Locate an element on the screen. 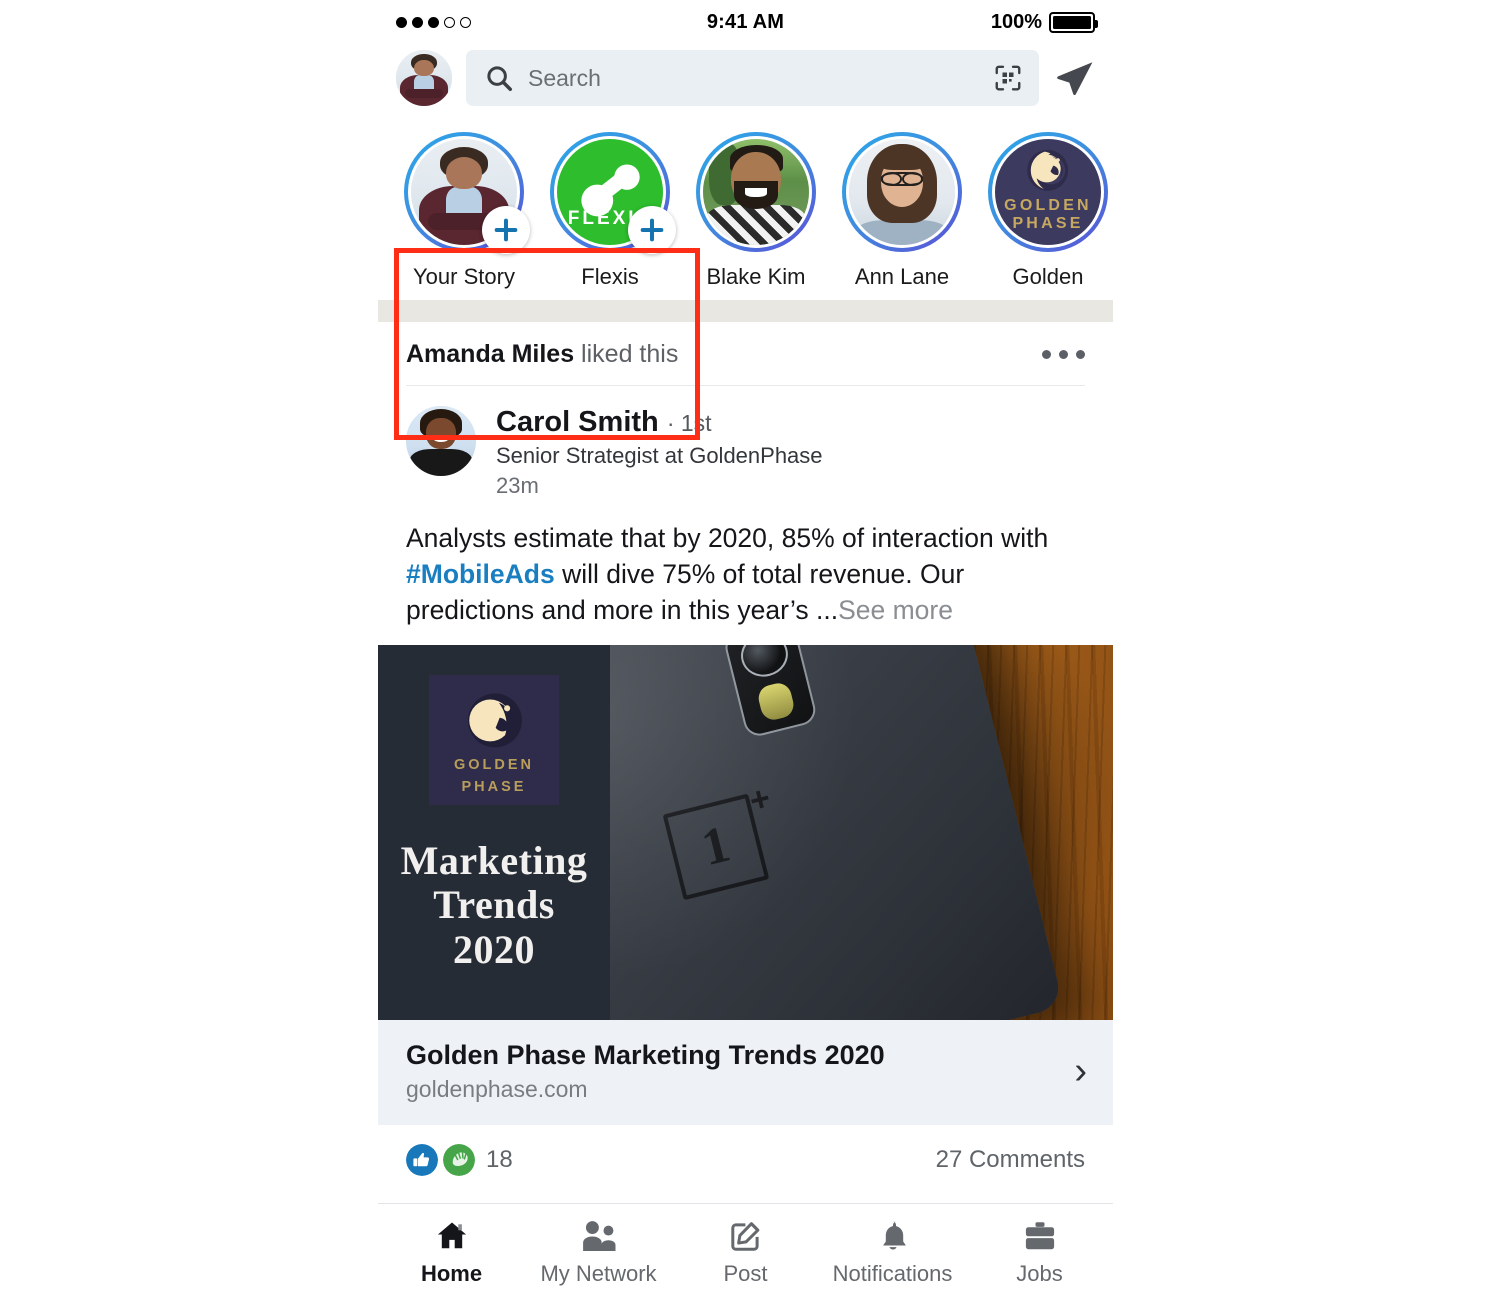  connection-degree: · 1st is located at coordinates (689, 423).